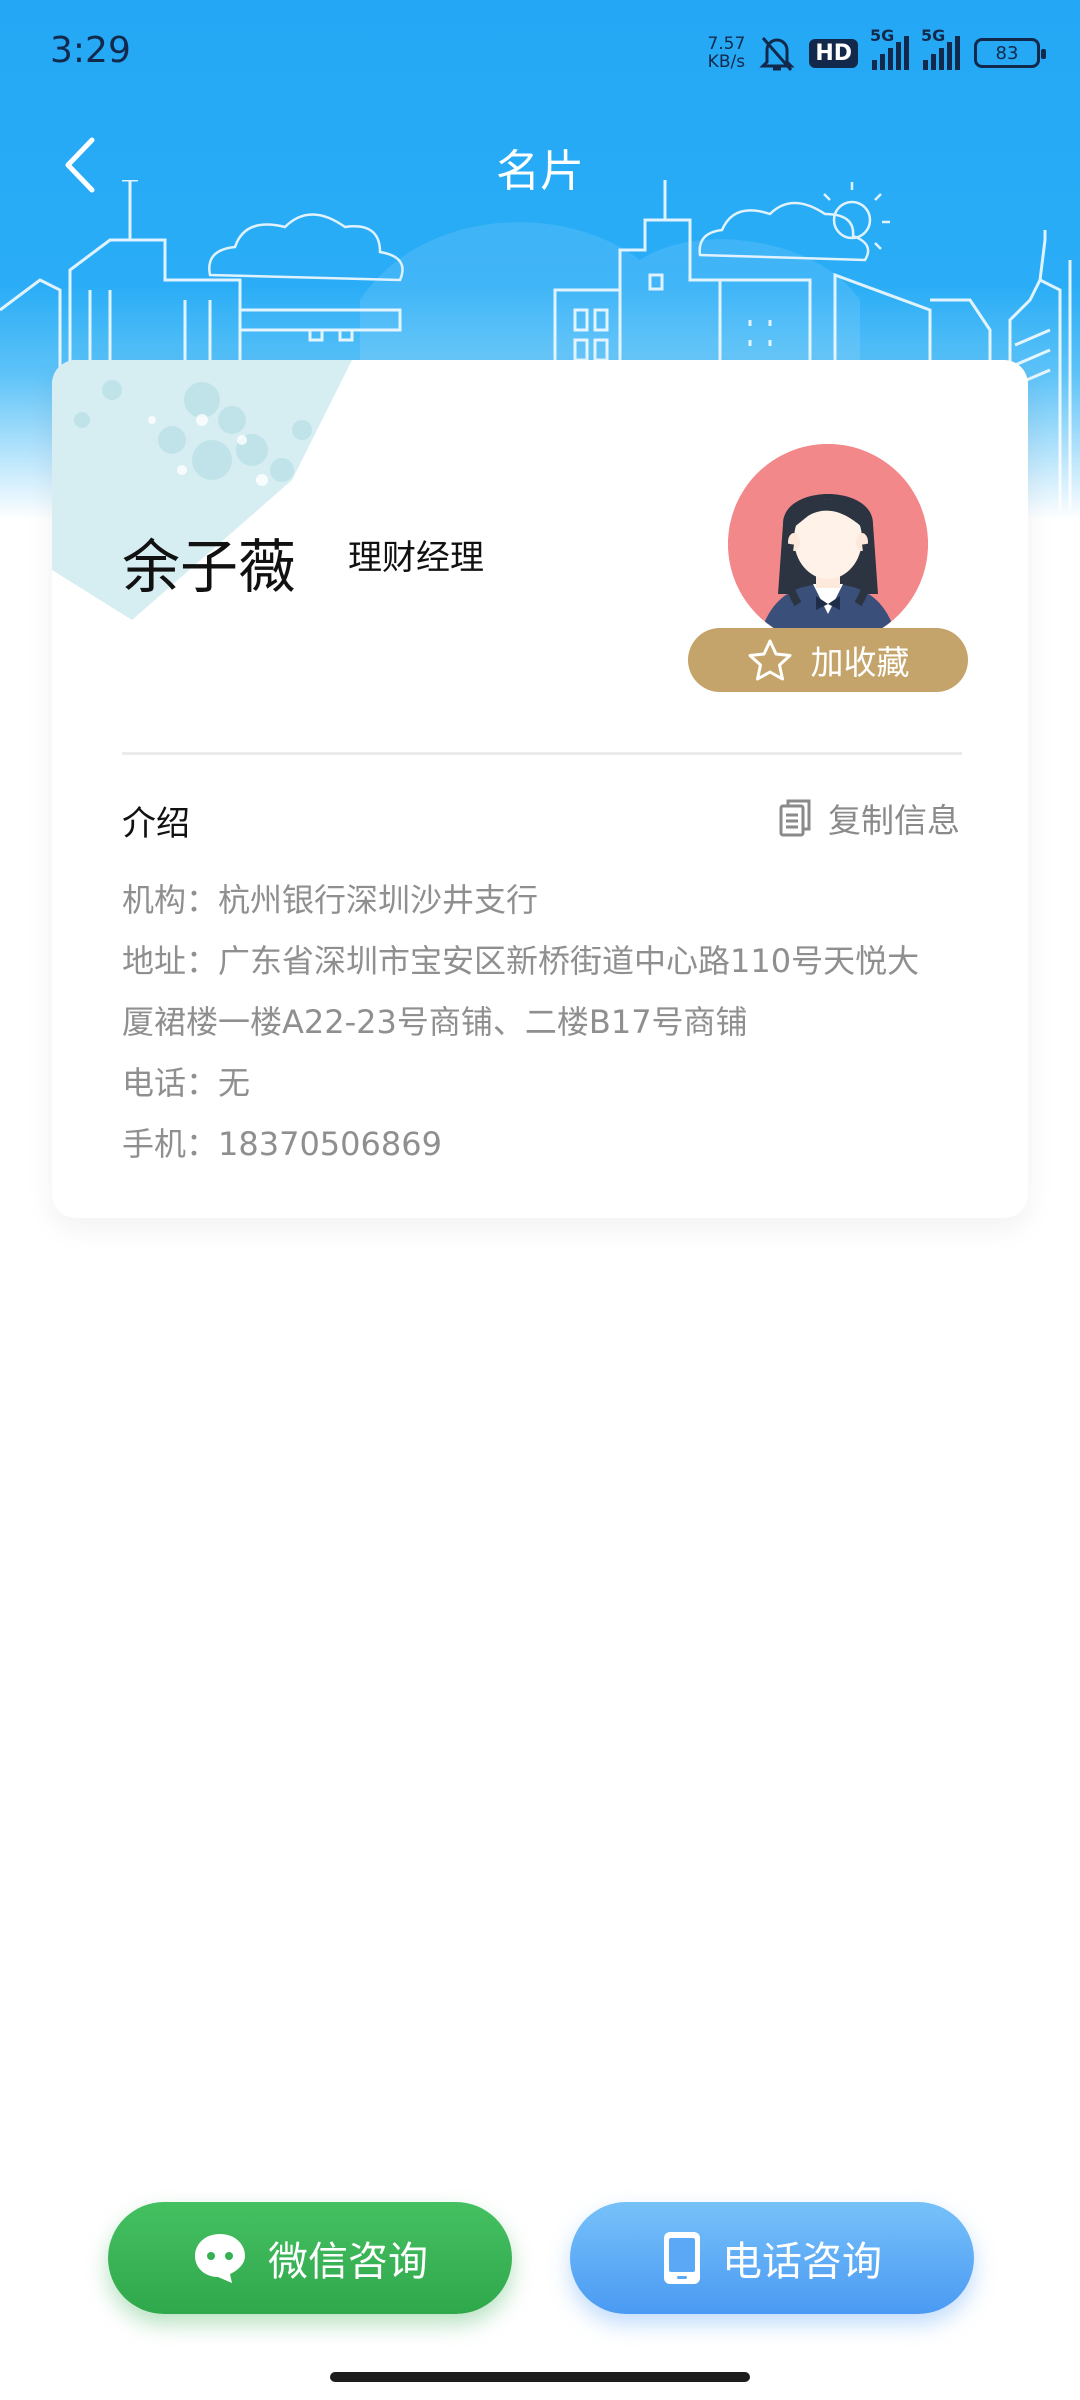 Image resolution: width=1080 pixels, height=2400 pixels. I want to click on phone-consult-button: 电话咨询, so click(772, 2258).